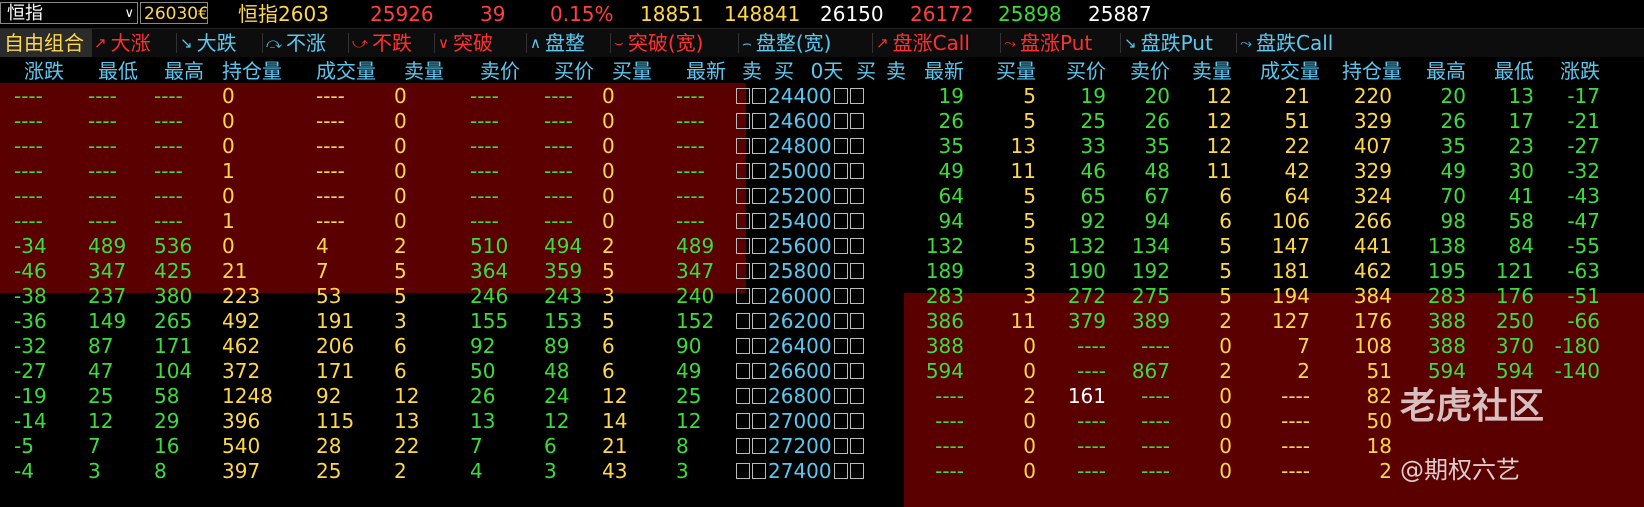 Image resolution: width=1644 pixels, height=507 pixels. I want to click on put-cell: 26, so click(924, 121).